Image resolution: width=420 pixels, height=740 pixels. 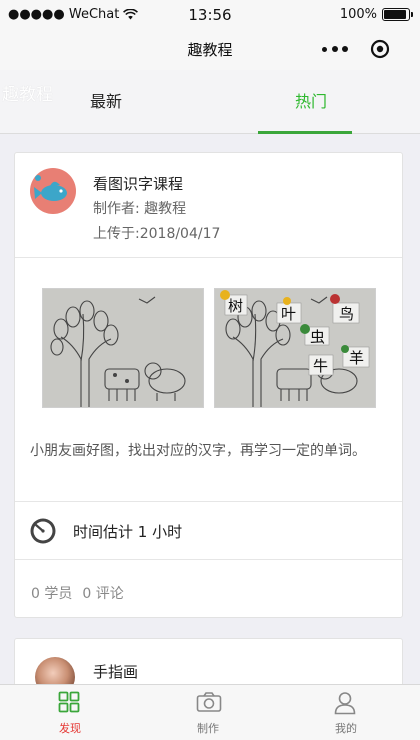 I want to click on tab-create: 制作, so click(x=208, y=712).